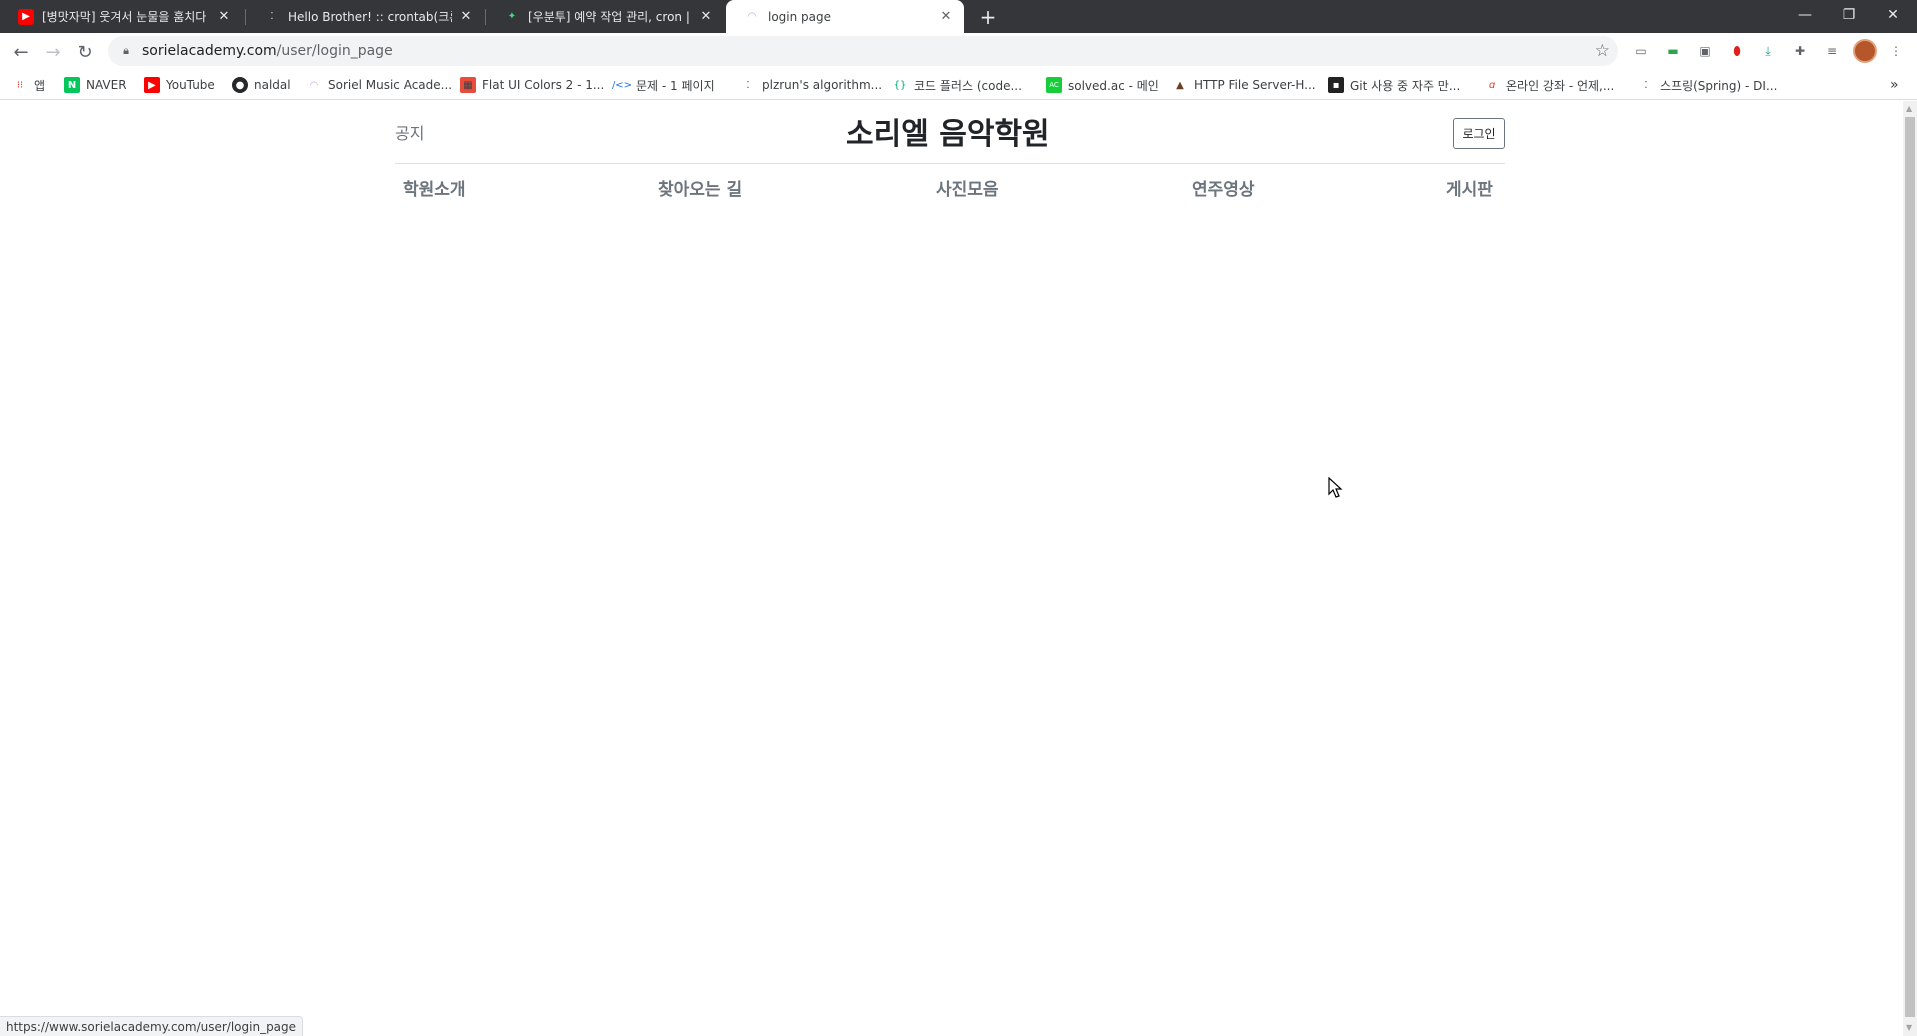  Describe the element at coordinates (1479, 133) in the screenshot. I see `login-button: 로그인` at that location.